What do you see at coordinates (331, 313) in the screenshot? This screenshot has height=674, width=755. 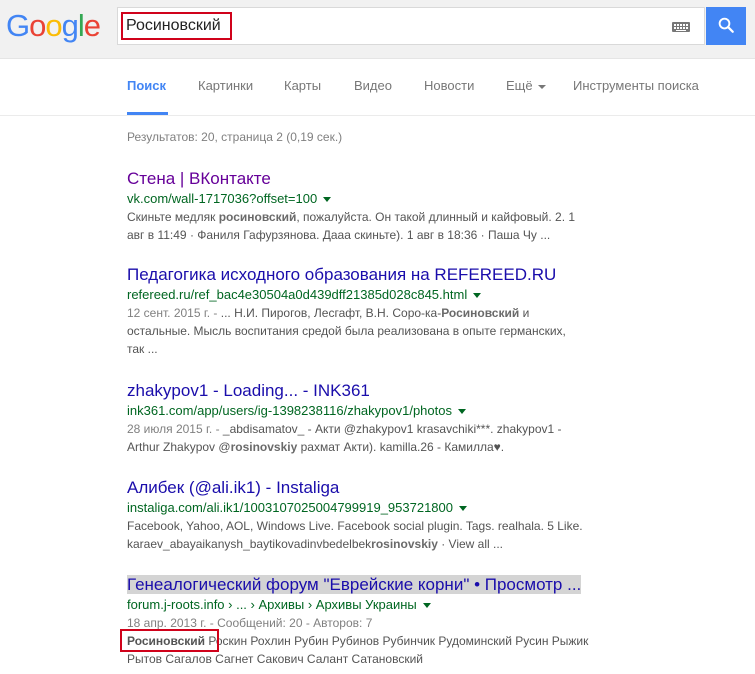 I see `snippet-text: ... Н.И. Пирогов, Лесгафт, В.Н. Соро-ка-` at bounding box center [331, 313].